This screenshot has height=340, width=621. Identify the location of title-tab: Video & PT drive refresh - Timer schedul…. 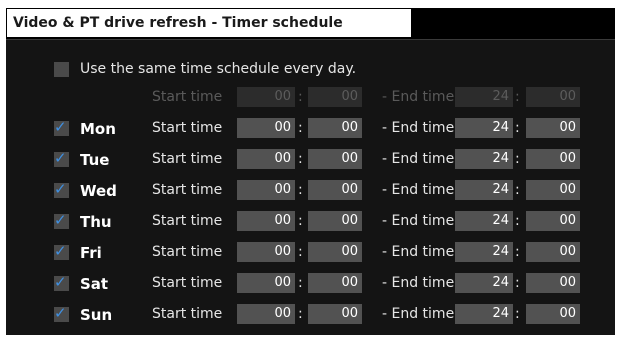
(209, 23).